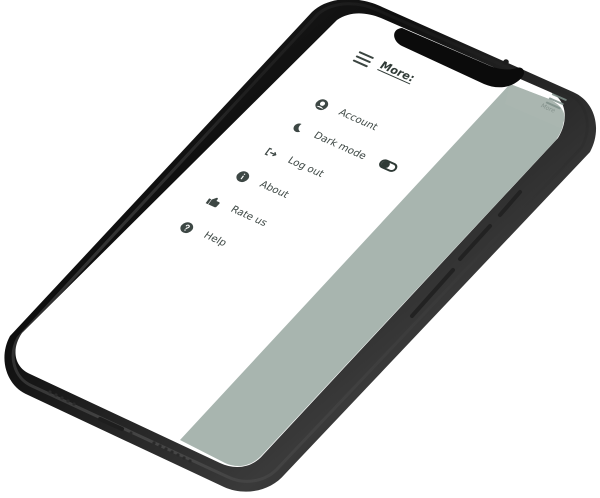 This screenshot has height=498, width=600. Describe the element at coordinates (131, 433) in the screenshot. I see `mic-hole` at that location.